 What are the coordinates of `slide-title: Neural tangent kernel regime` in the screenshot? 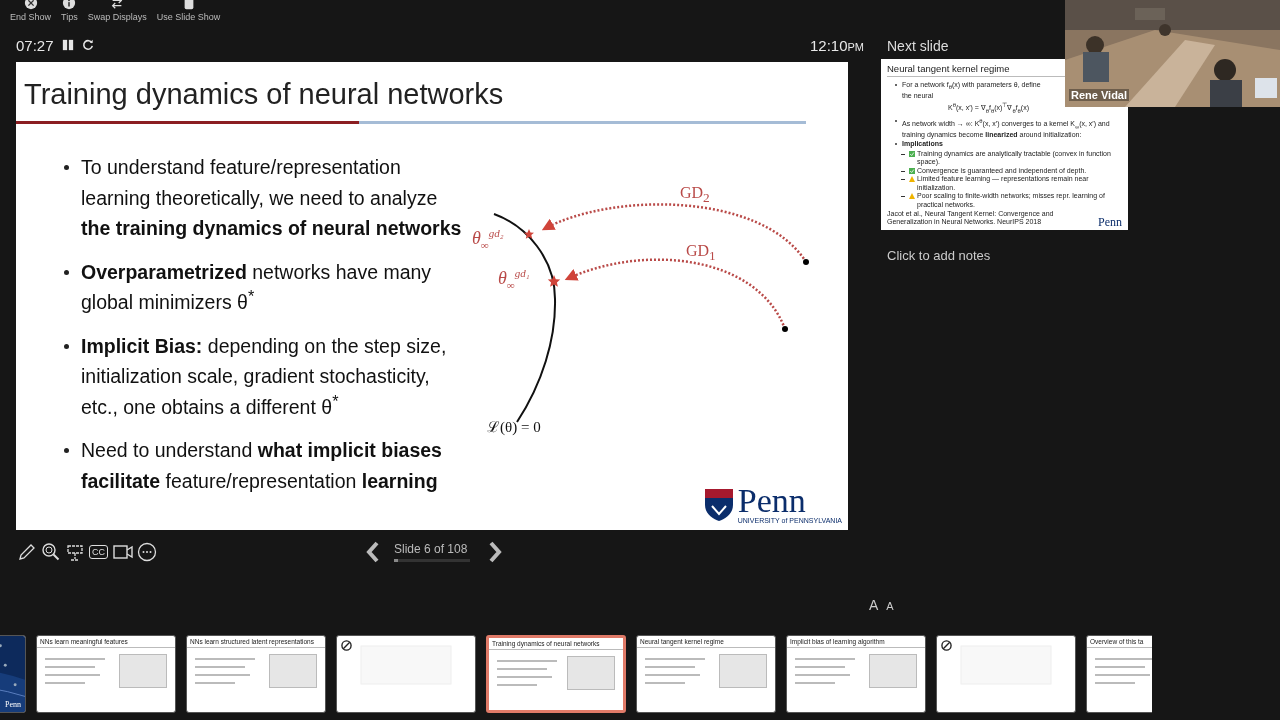 It's located at (949, 69).